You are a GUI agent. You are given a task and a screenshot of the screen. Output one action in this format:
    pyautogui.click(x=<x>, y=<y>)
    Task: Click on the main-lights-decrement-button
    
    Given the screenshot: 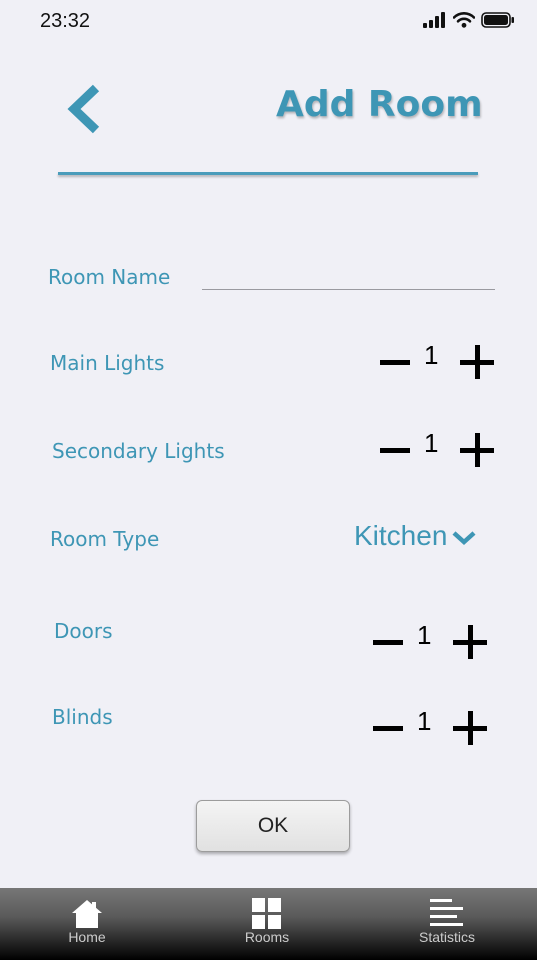 What is the action you would take?
    pyautogui.click(x=395, y=362)
    